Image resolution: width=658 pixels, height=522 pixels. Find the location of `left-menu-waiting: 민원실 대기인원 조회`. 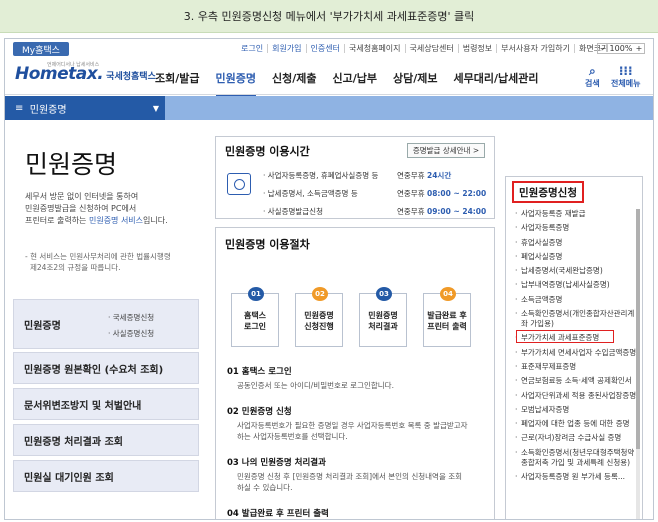

left-menu-waiting: 민원실 대기인원 조회 is located at coordinates (106, 476).